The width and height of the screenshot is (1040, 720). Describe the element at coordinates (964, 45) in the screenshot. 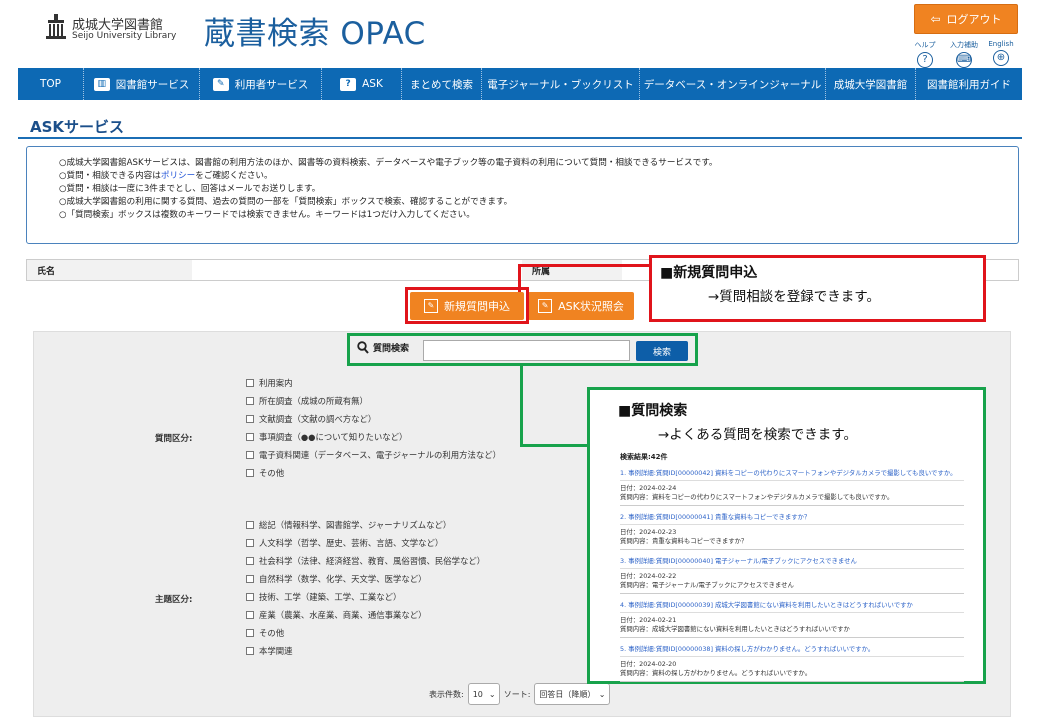

I see `input-assist-label: 入力補助` at that location.